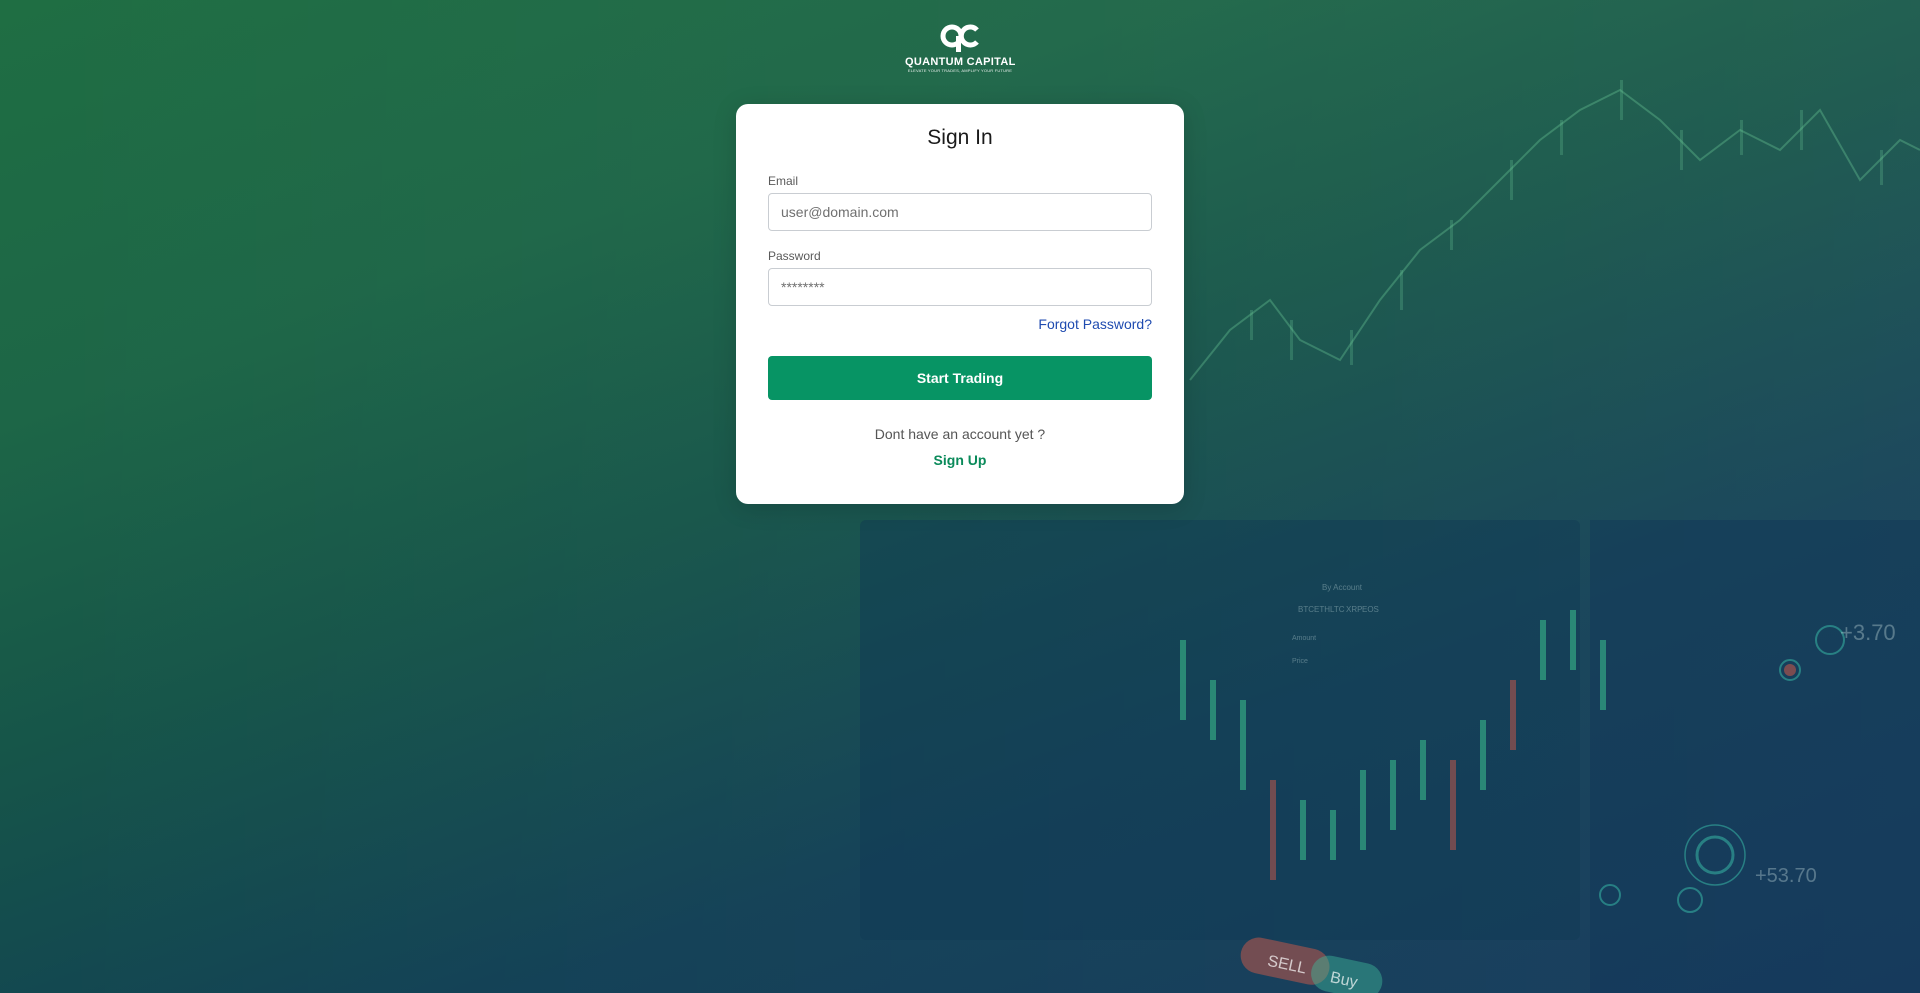 This screenshot has height=993, width=1920. Describe the element at coordinates (1370, 609) in the screenshot. I see `ticker-eos: EOS` at that location.